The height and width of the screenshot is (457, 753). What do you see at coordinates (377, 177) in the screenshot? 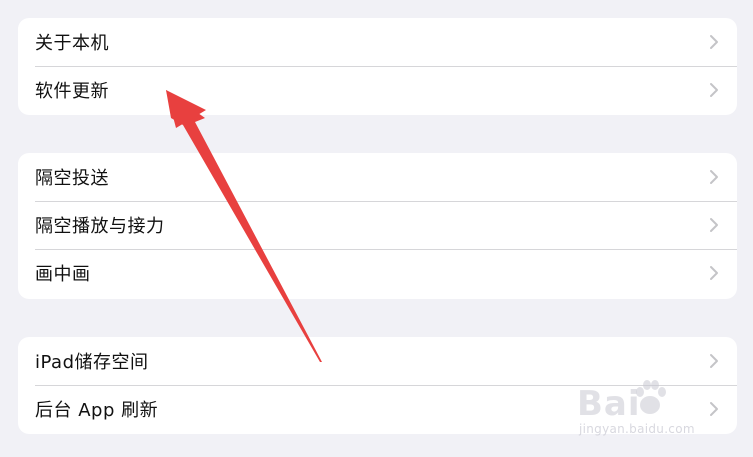
I see `row-airdrop: 隔空投送` at bounding box center [377, 177].